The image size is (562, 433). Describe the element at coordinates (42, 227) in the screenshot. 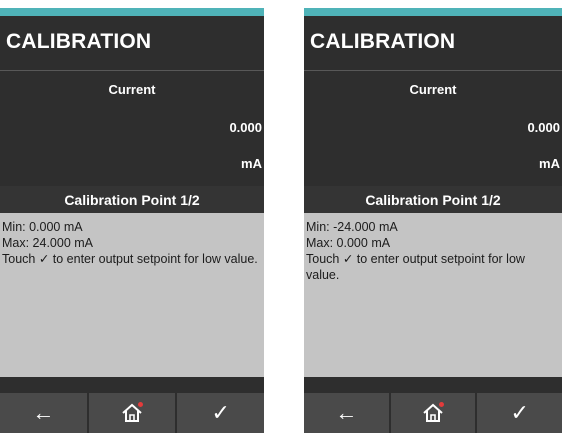

I see `min-text: Min: 0.000 mA` at that location.